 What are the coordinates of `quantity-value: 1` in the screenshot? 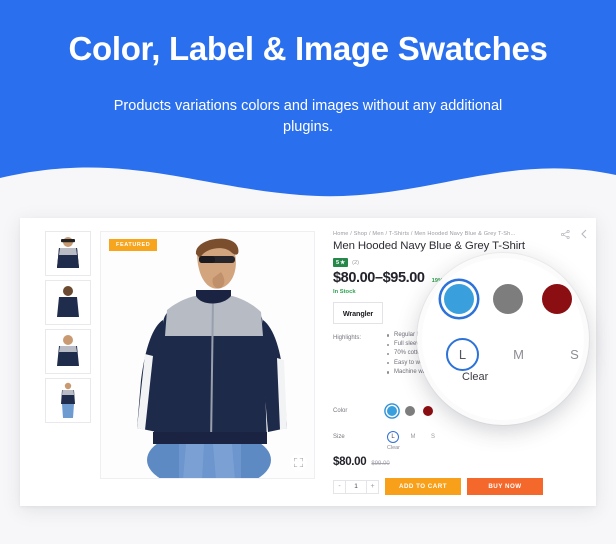 It's located at (356, 486).